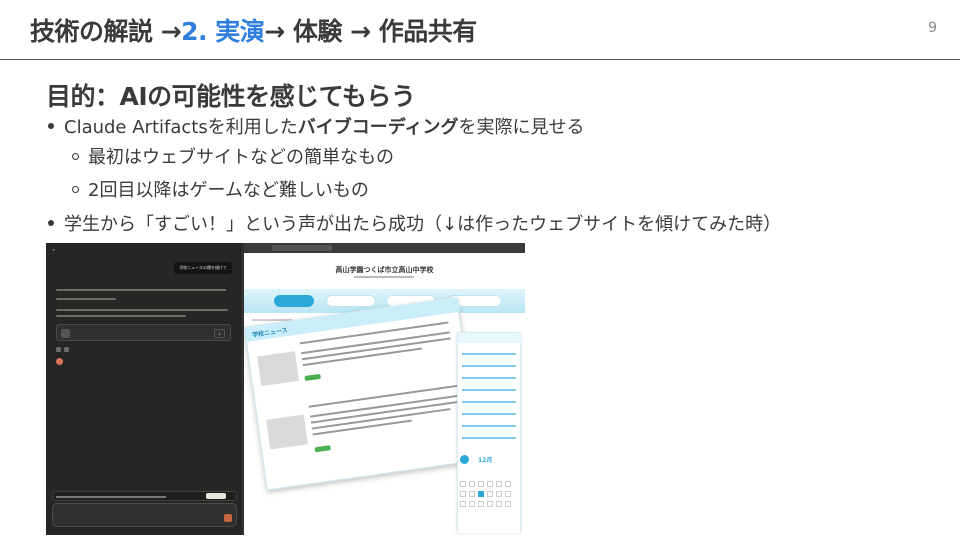 The width and height of the screenshot is (960, 540). What do you see at coordinates (464, 459) in the screenshot?
I see `calendar-icon` at bounding box center [464, 459].